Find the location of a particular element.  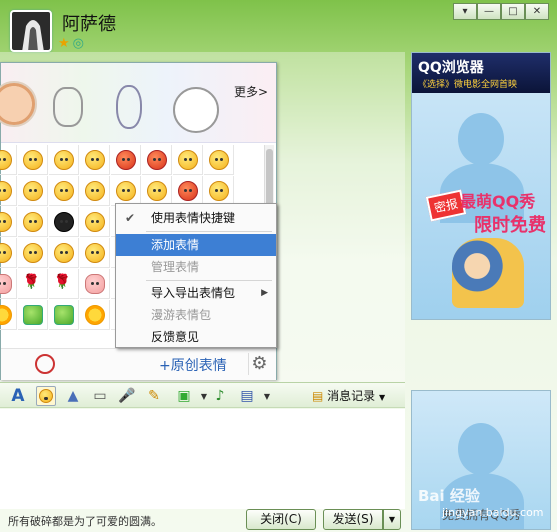

send-options-chevron-icon: ▼ is located at coordinates (392, 519).